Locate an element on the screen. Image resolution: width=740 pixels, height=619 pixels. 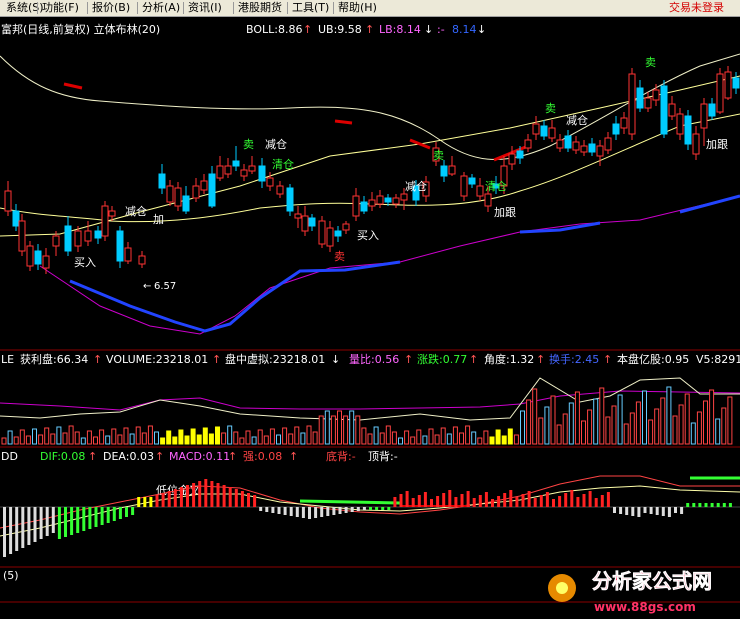
menu-item-5: 港股期货 is located at coordinates (260, 8).